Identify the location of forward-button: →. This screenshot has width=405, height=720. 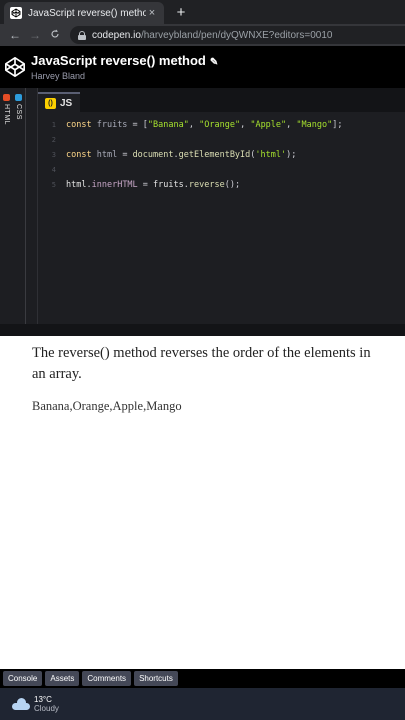
(35, 35).